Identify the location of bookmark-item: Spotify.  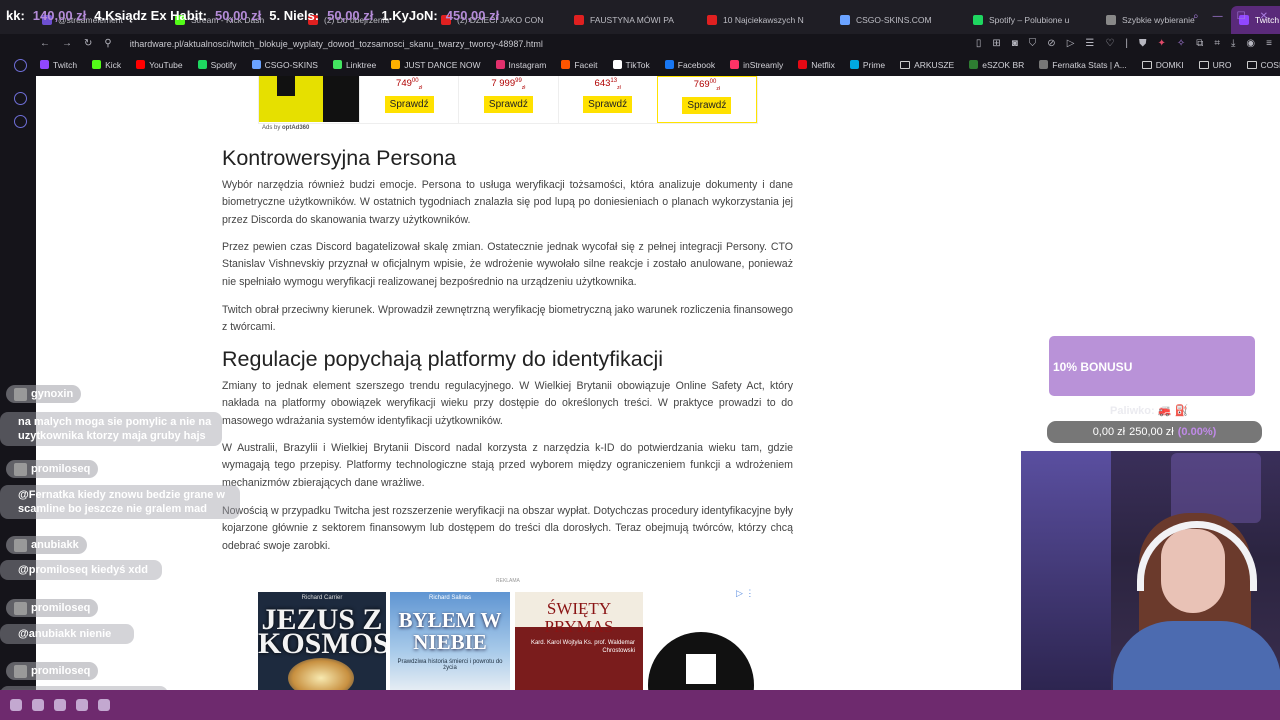
(217, 64).